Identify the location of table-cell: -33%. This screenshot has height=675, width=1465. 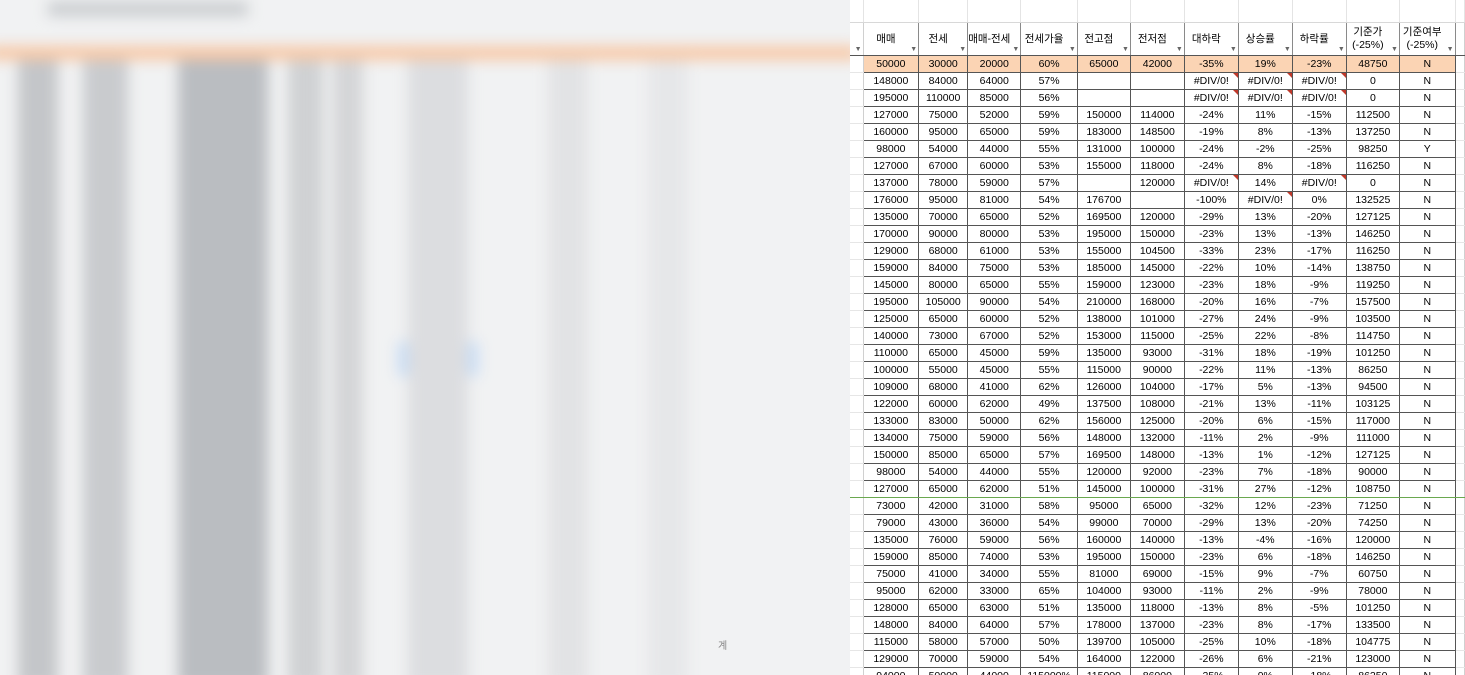
(1211, 251).